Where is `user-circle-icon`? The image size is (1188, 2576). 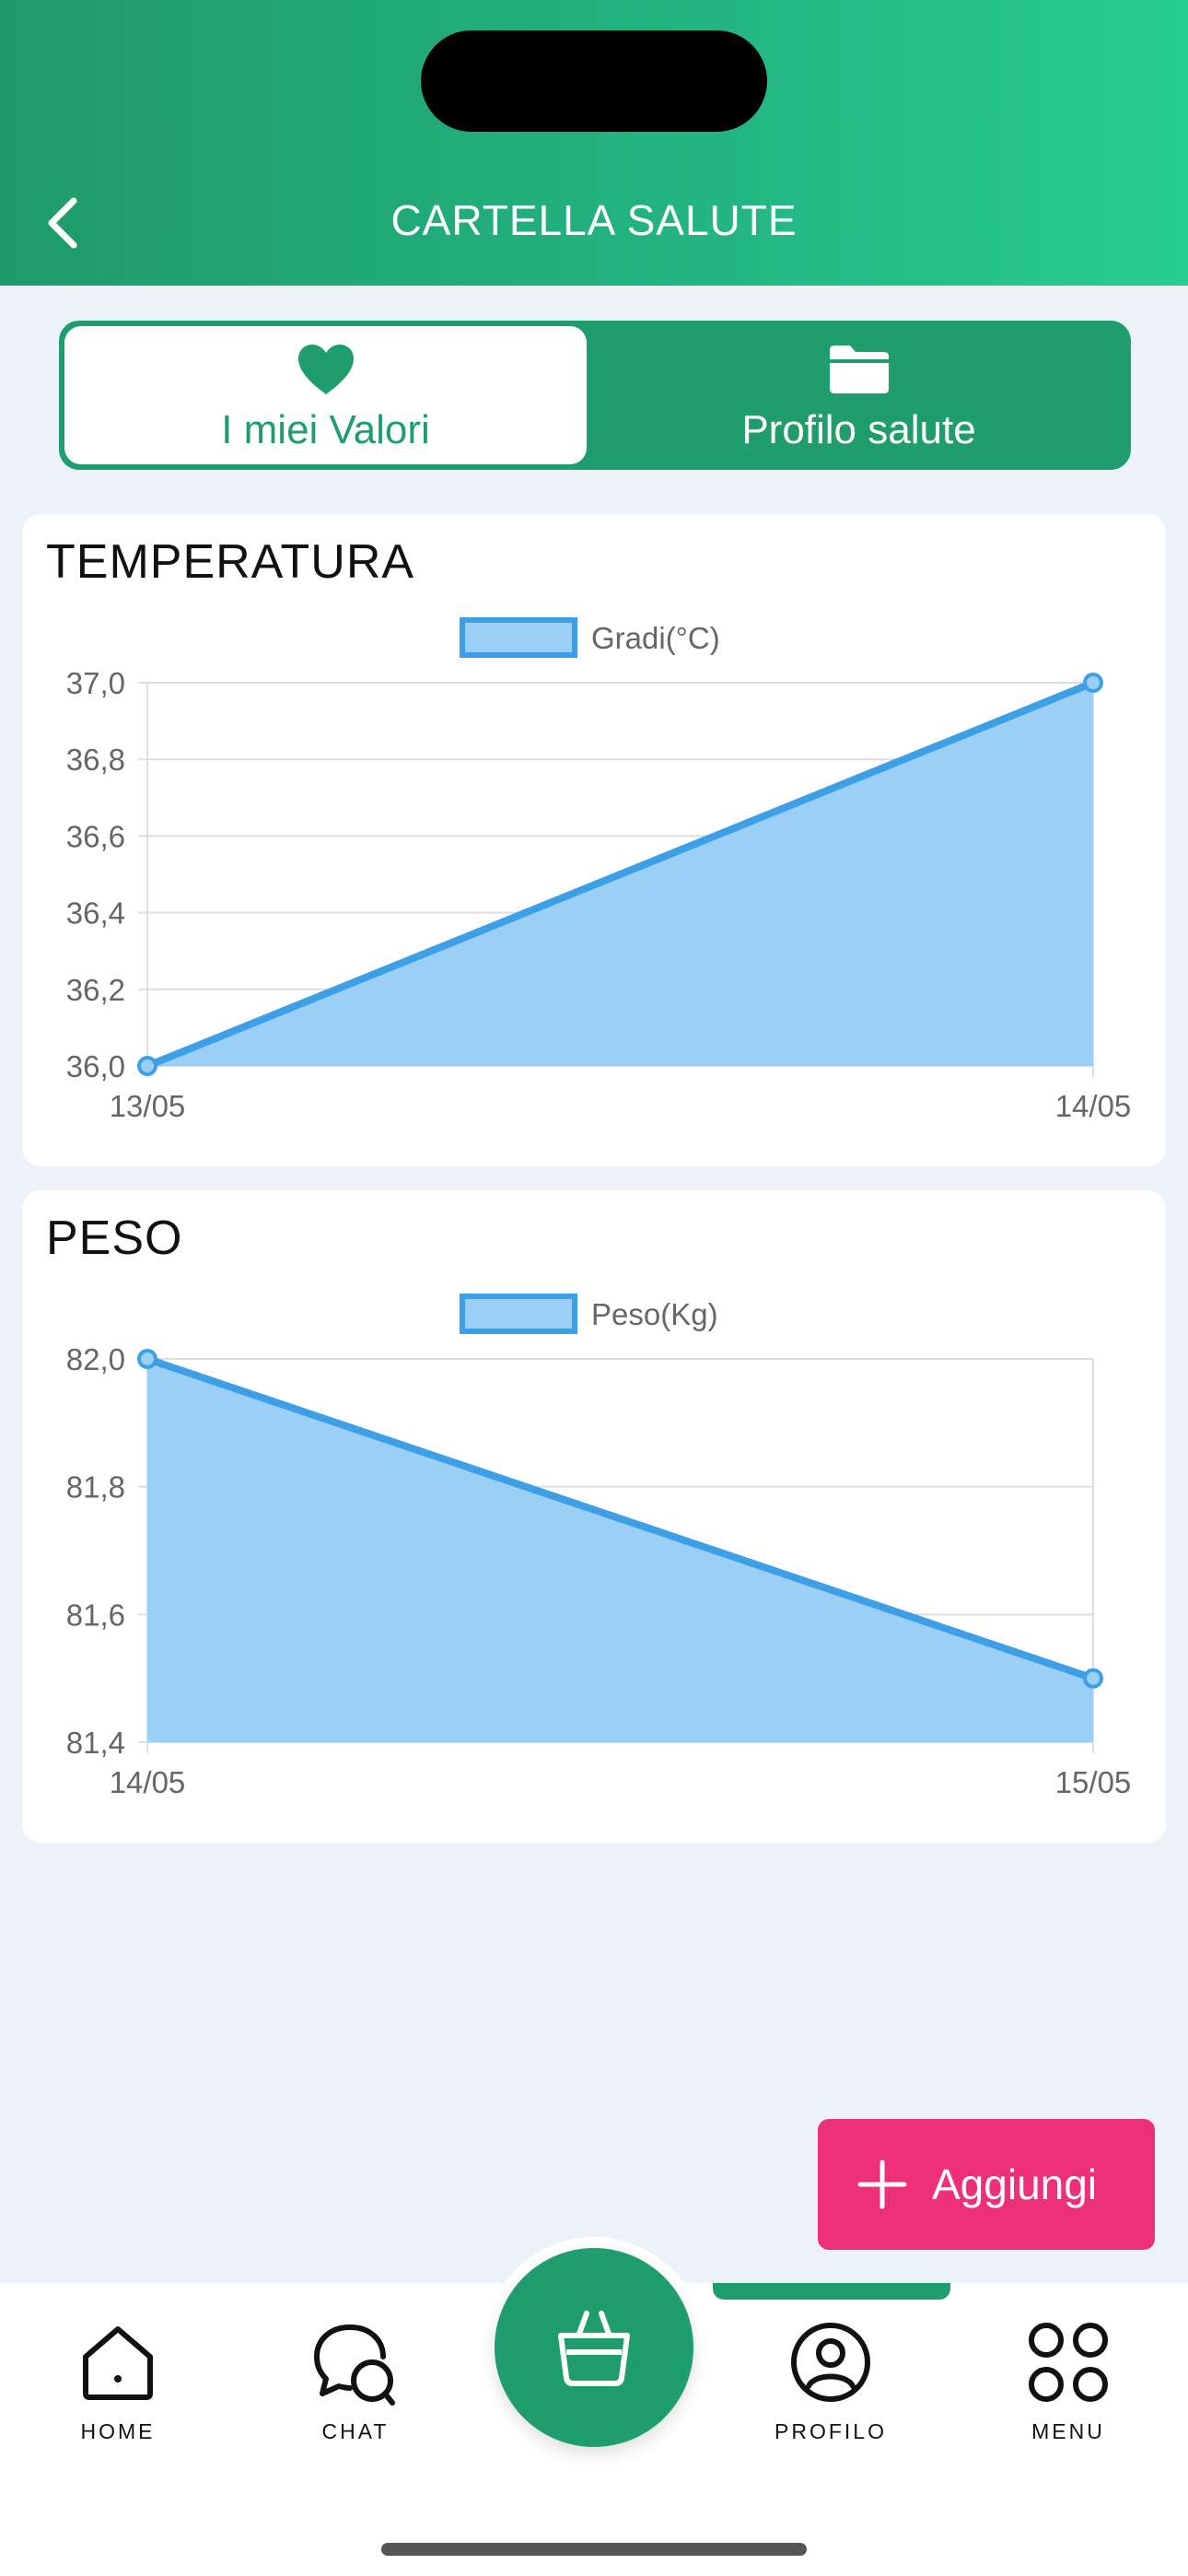
user-circle-icon is located at coordinates (830, 2362).